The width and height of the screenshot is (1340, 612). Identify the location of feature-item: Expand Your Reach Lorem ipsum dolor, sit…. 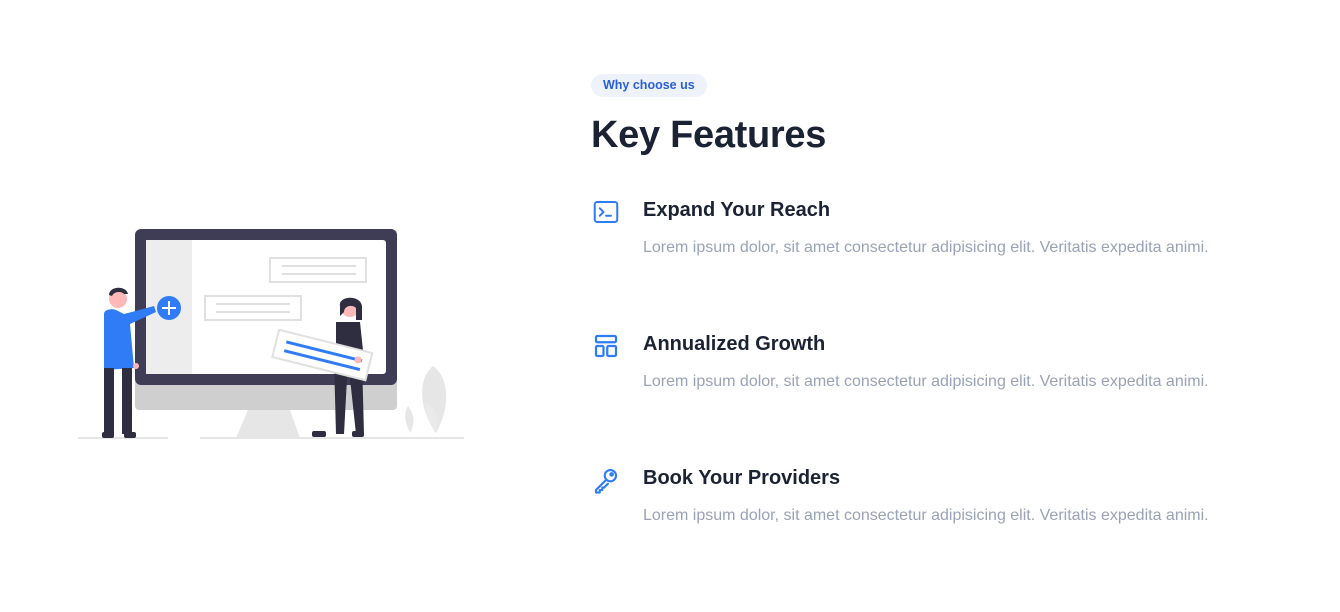
(921, 264).